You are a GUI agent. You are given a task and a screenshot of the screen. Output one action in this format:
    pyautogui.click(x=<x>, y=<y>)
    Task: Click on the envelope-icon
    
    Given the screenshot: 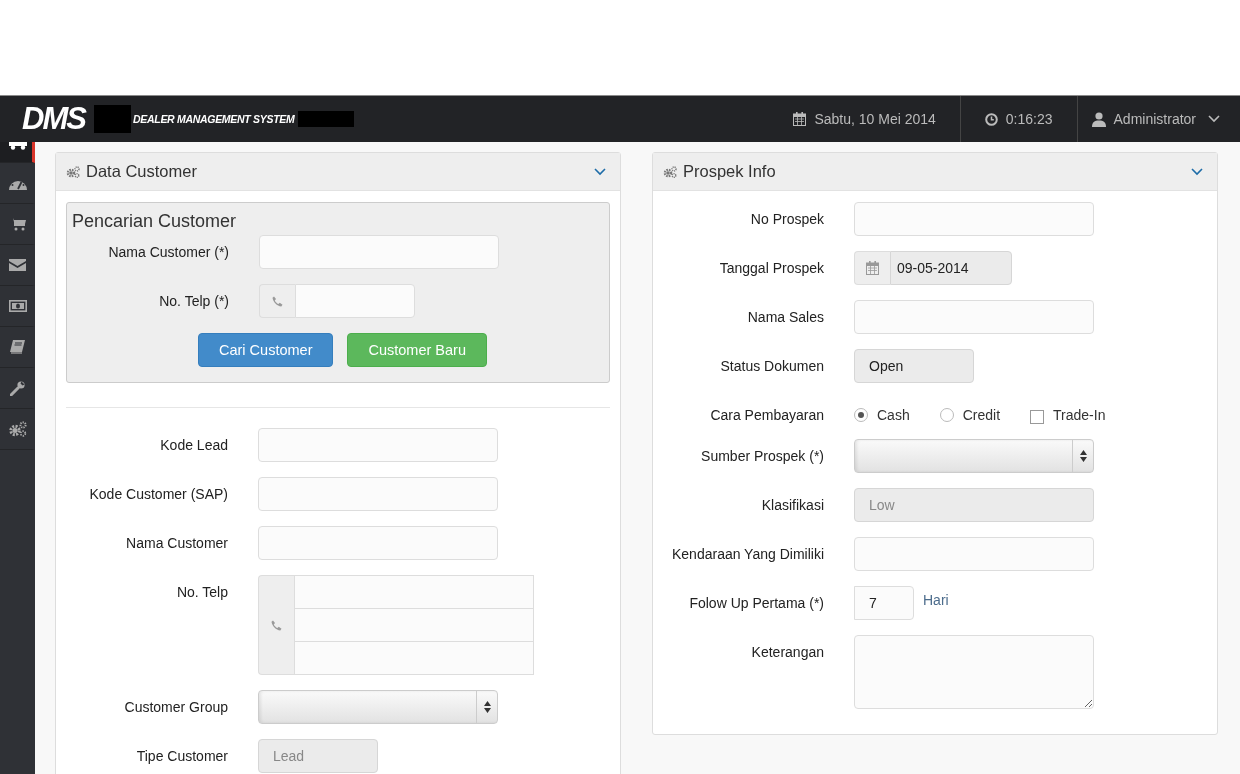 What is the action you would take?
    pyautogui.click(x=17, y=265)
    